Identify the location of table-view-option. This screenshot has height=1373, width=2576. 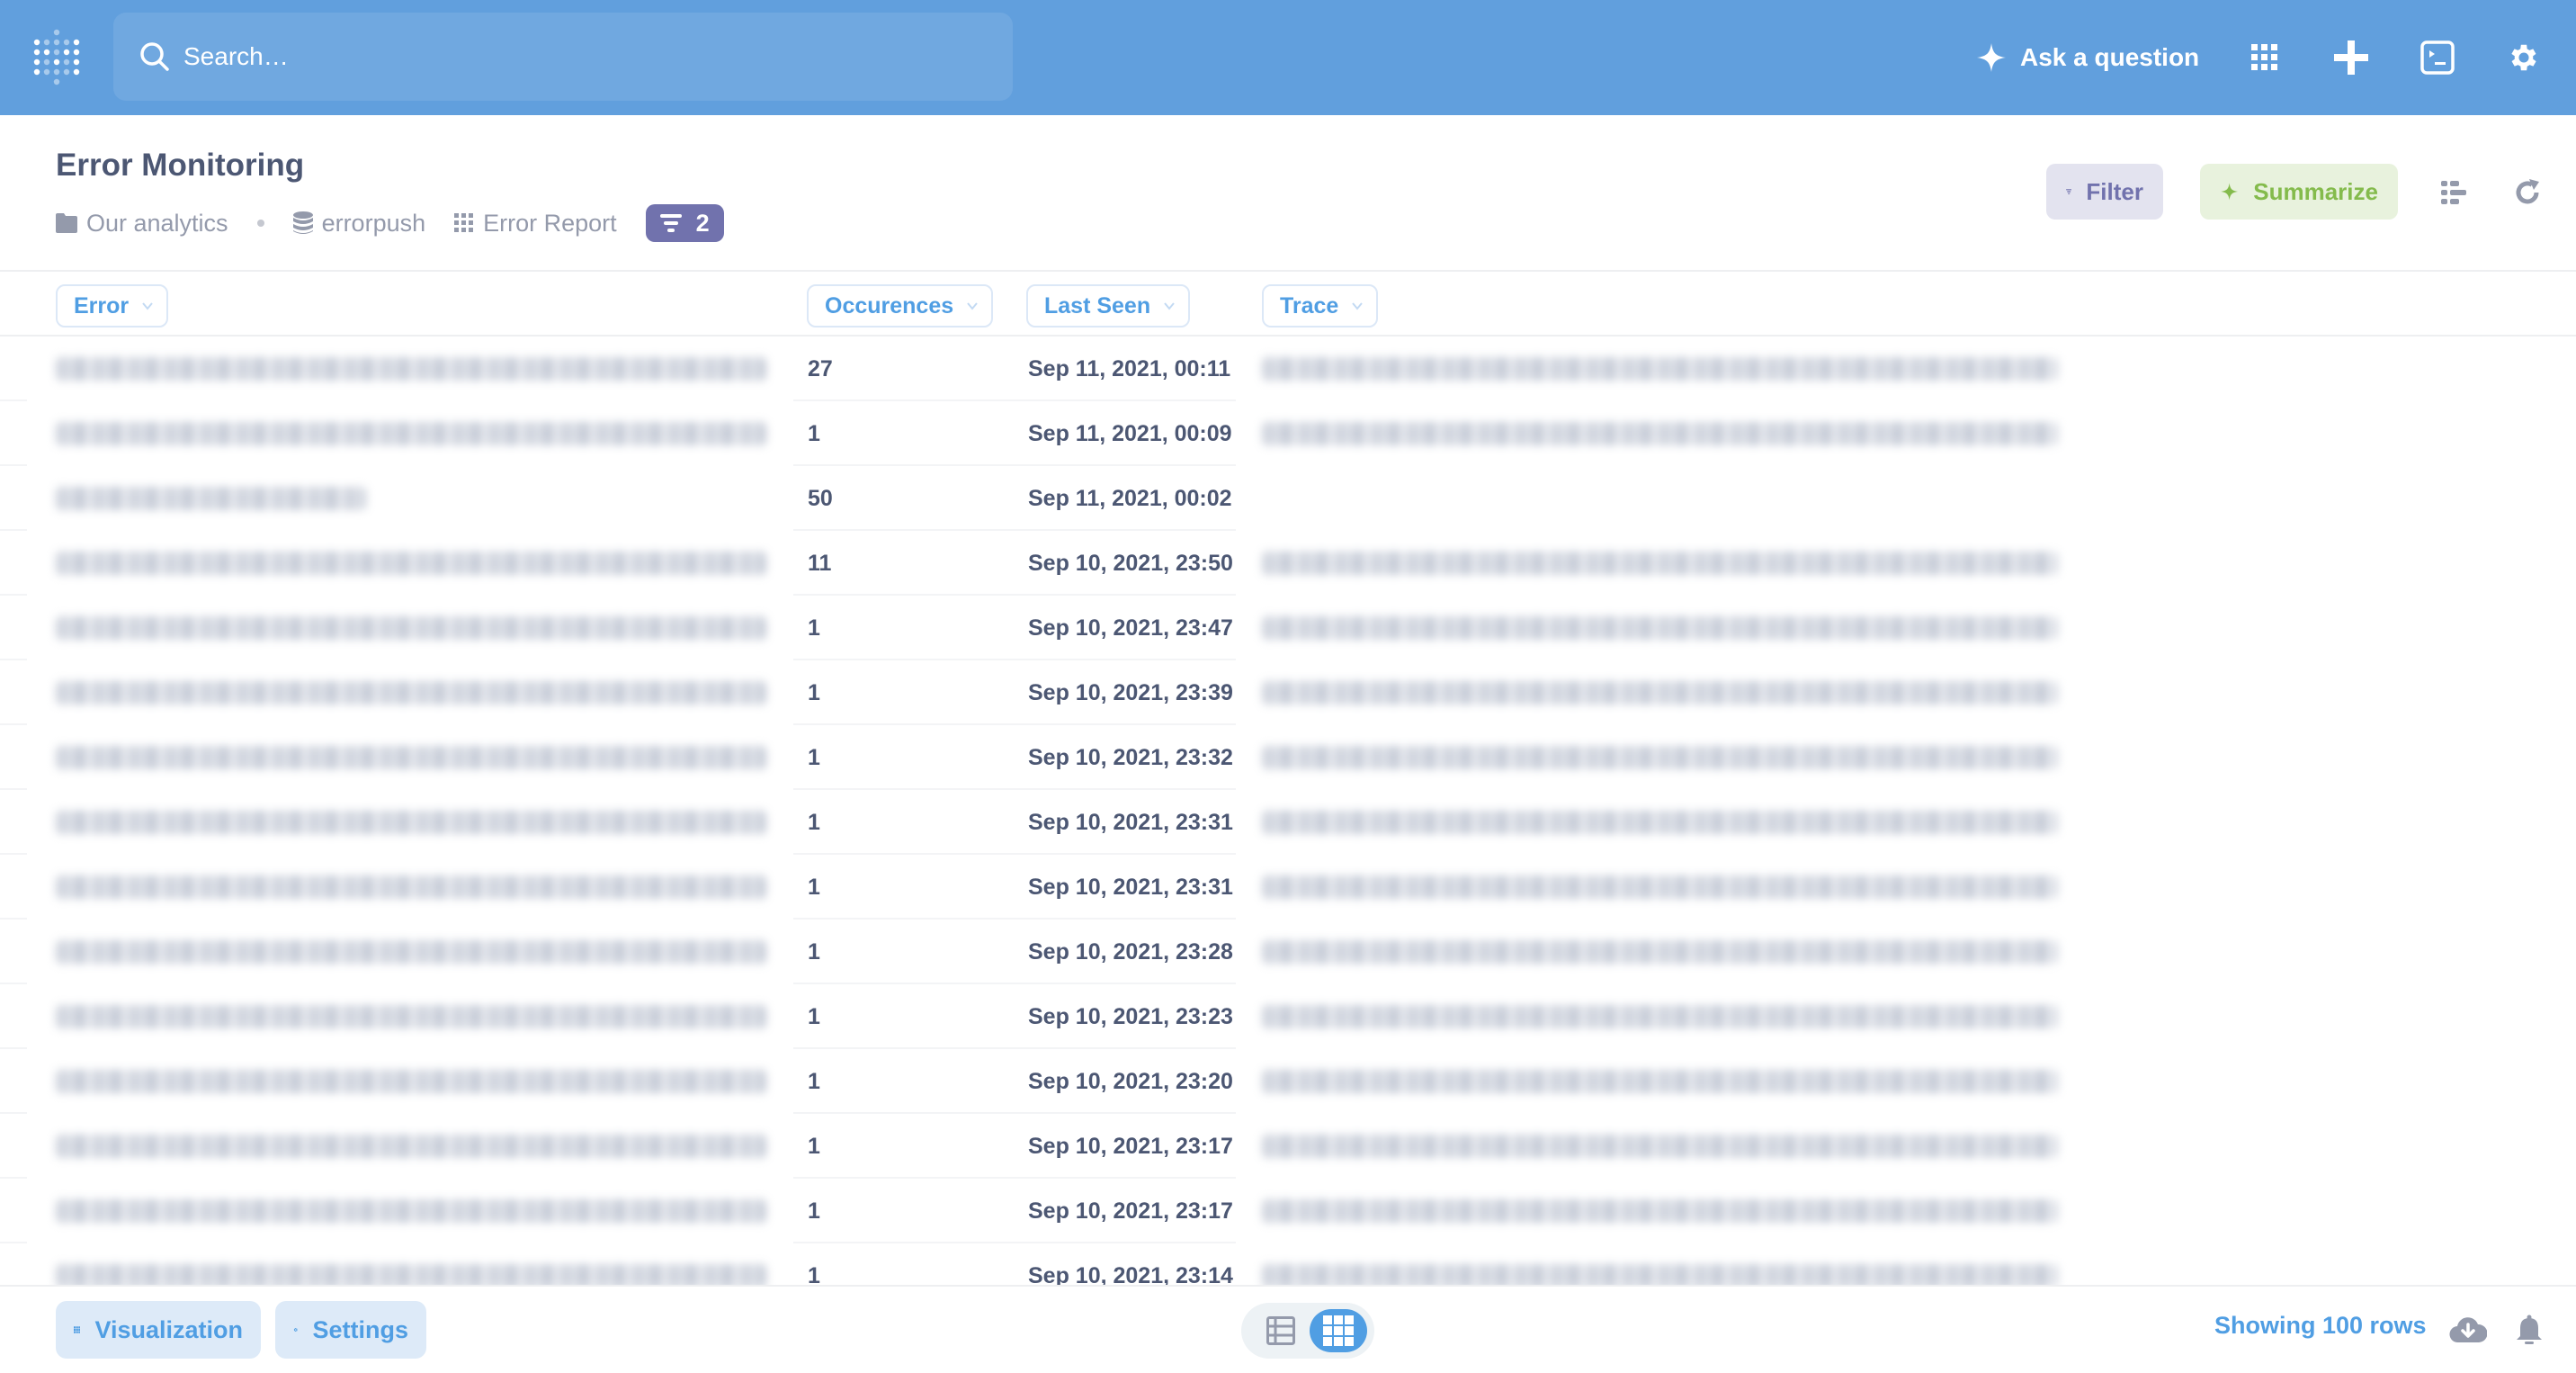
(1281, 1330).